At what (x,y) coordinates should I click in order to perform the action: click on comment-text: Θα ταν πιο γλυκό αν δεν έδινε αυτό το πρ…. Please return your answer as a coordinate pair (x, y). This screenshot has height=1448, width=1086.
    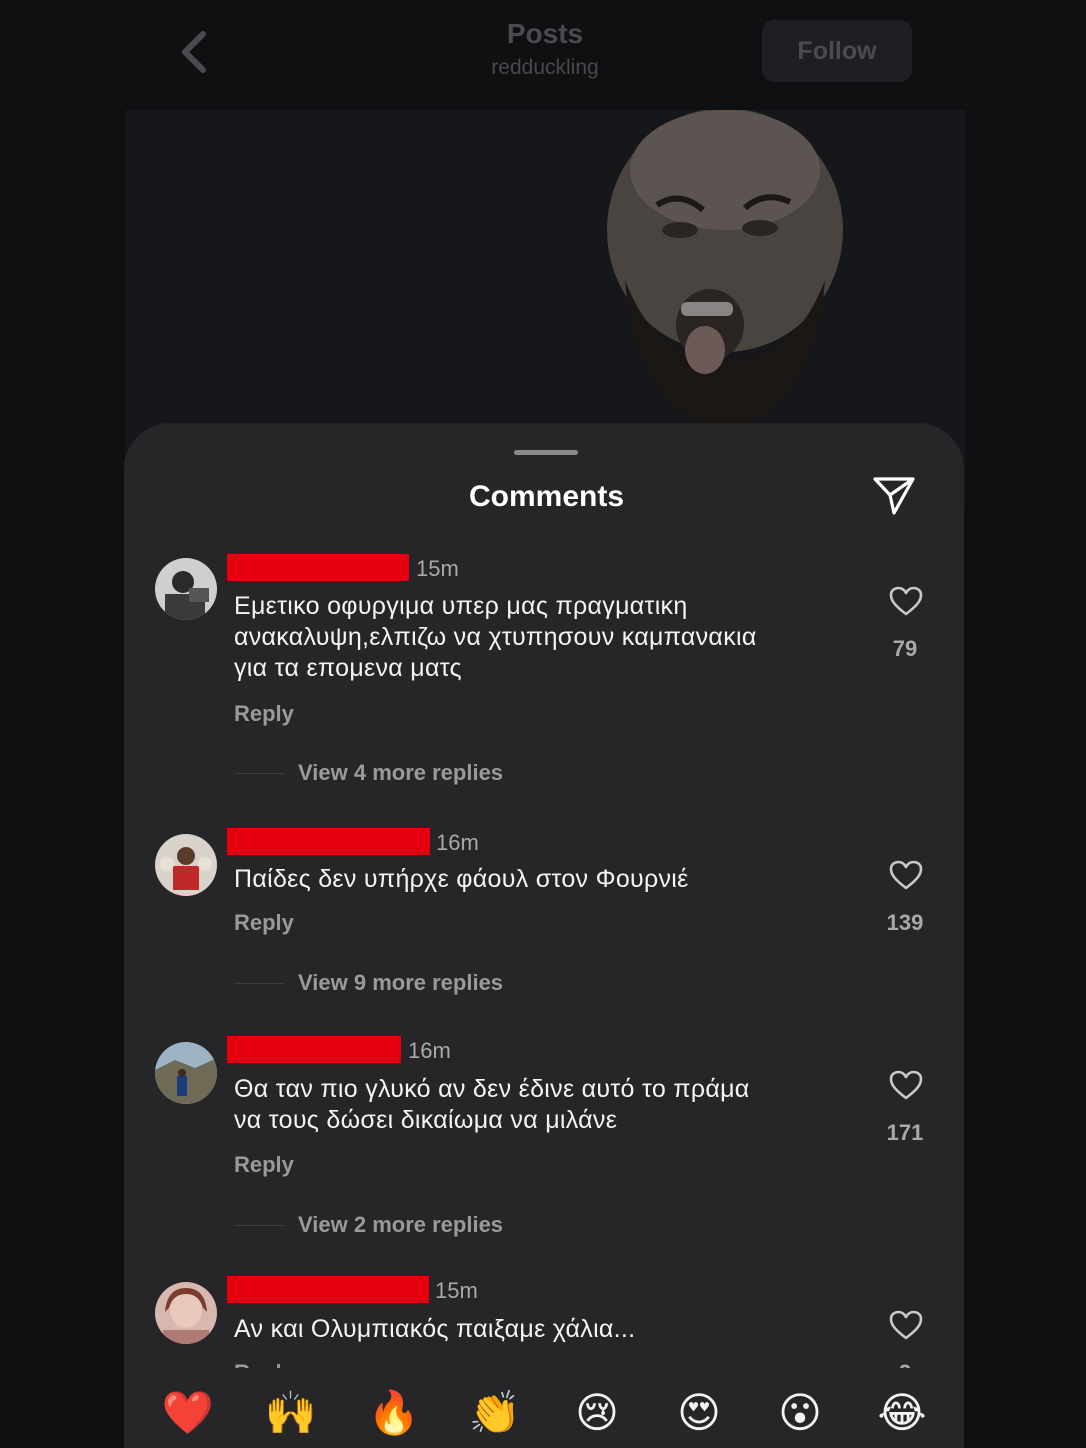
    Looking at the image, I should click on (492, 1104).